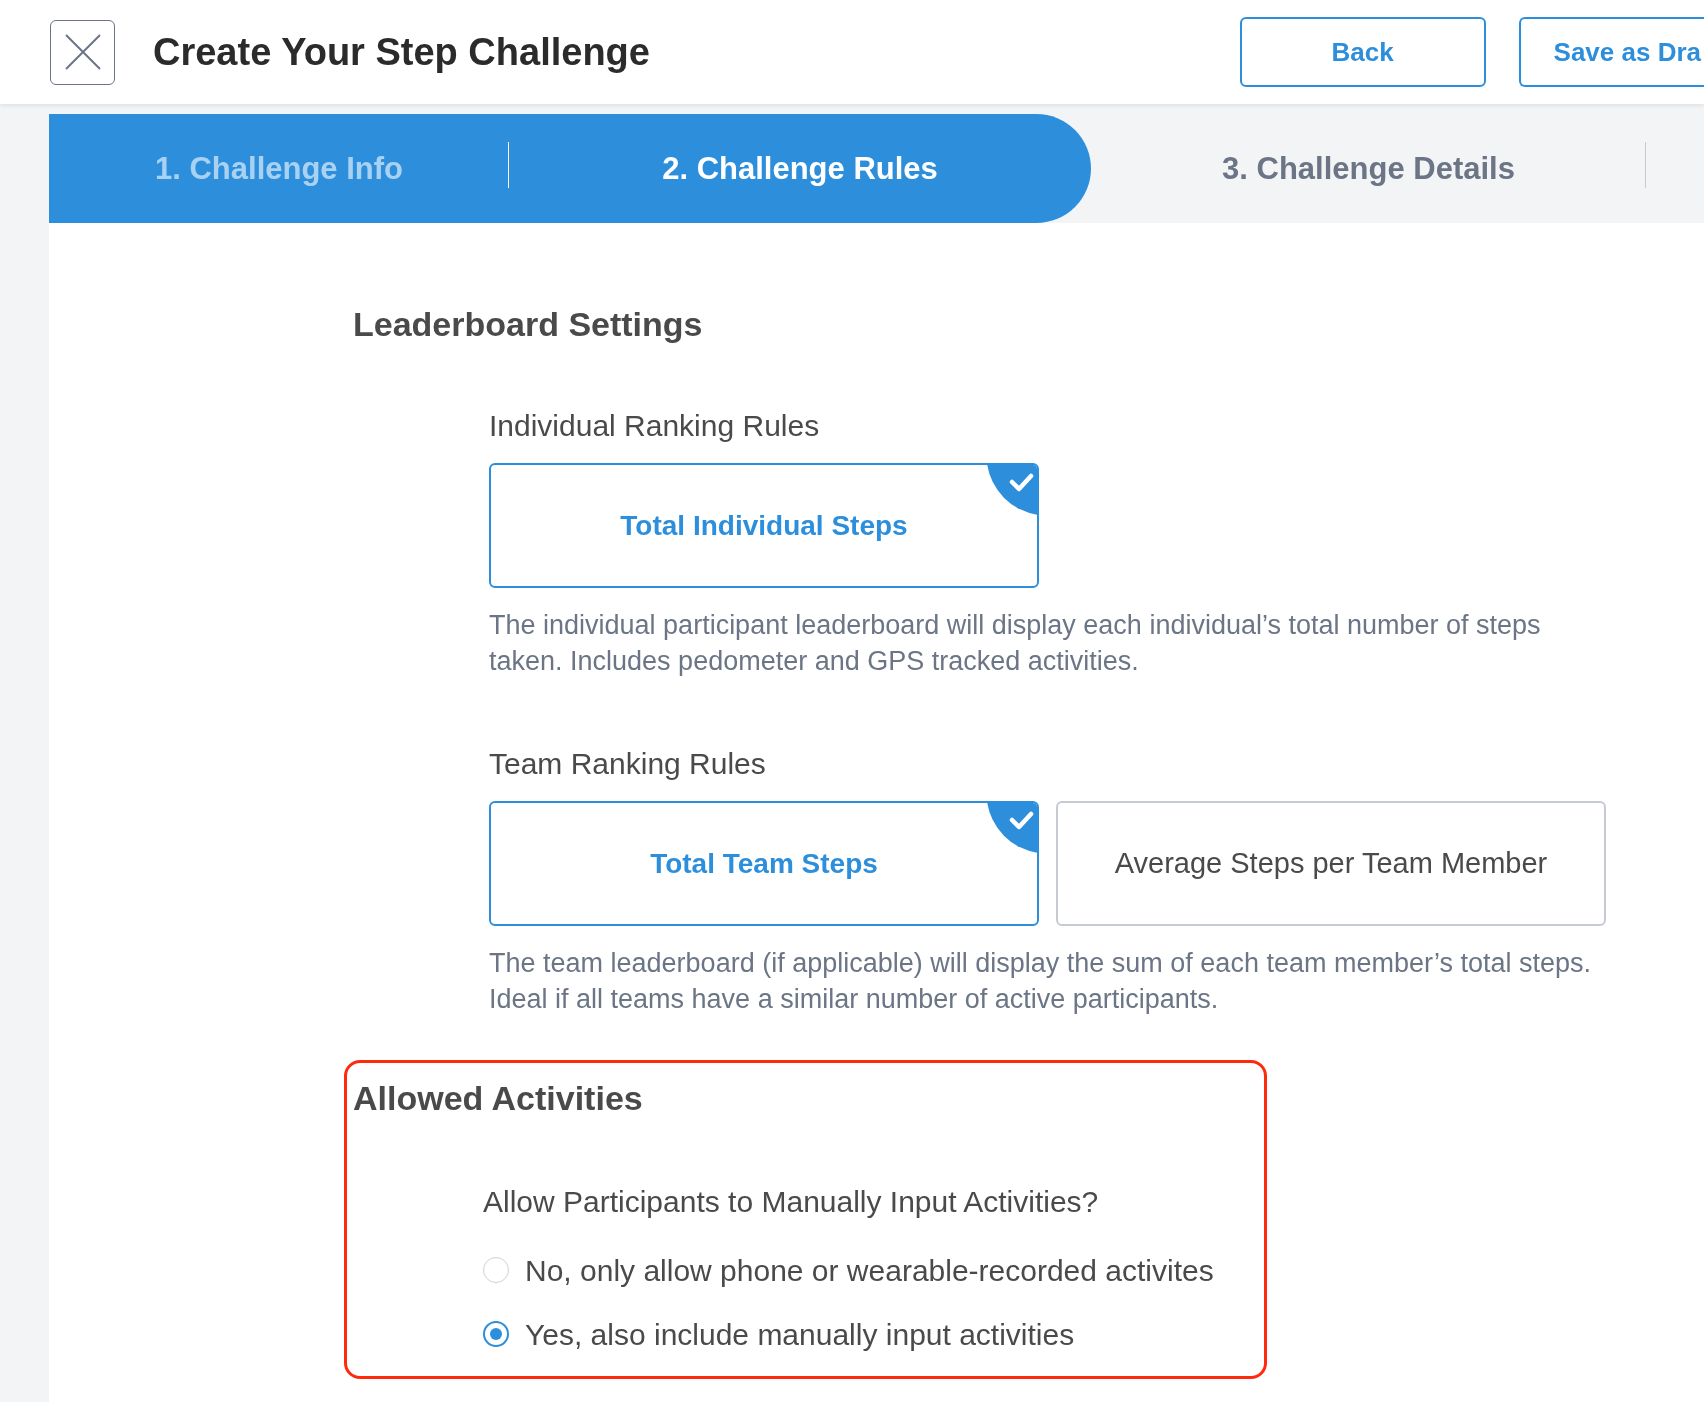 The image size is (1704, 1402). I want to click on option-card: Total Individual Steps, so click(764, 525).